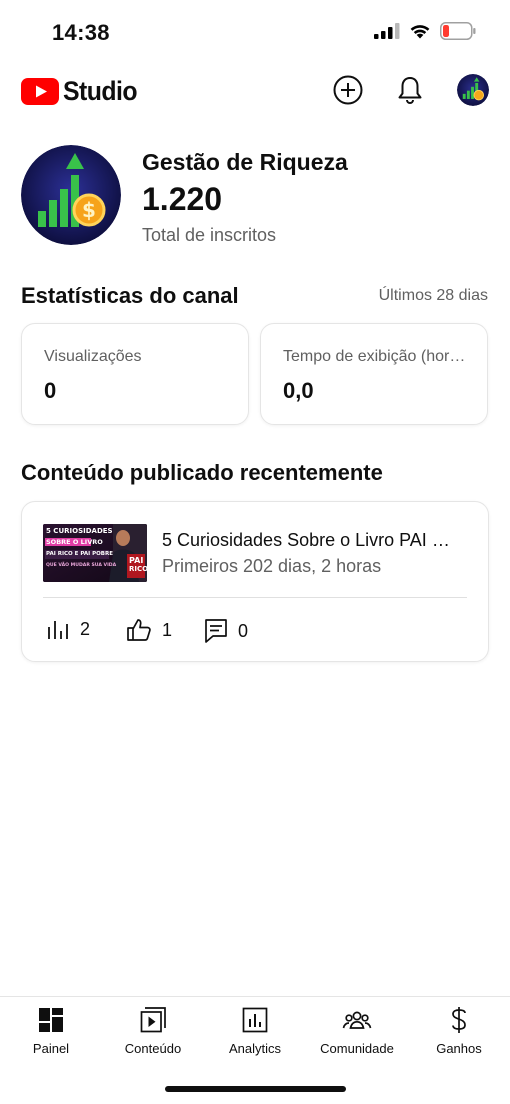 Image resolution: width=510 pixels, height=1104 pixels. Describe the element at coordinates (58, 630) in the screenshot. I see `views-bar-icon` at that location.